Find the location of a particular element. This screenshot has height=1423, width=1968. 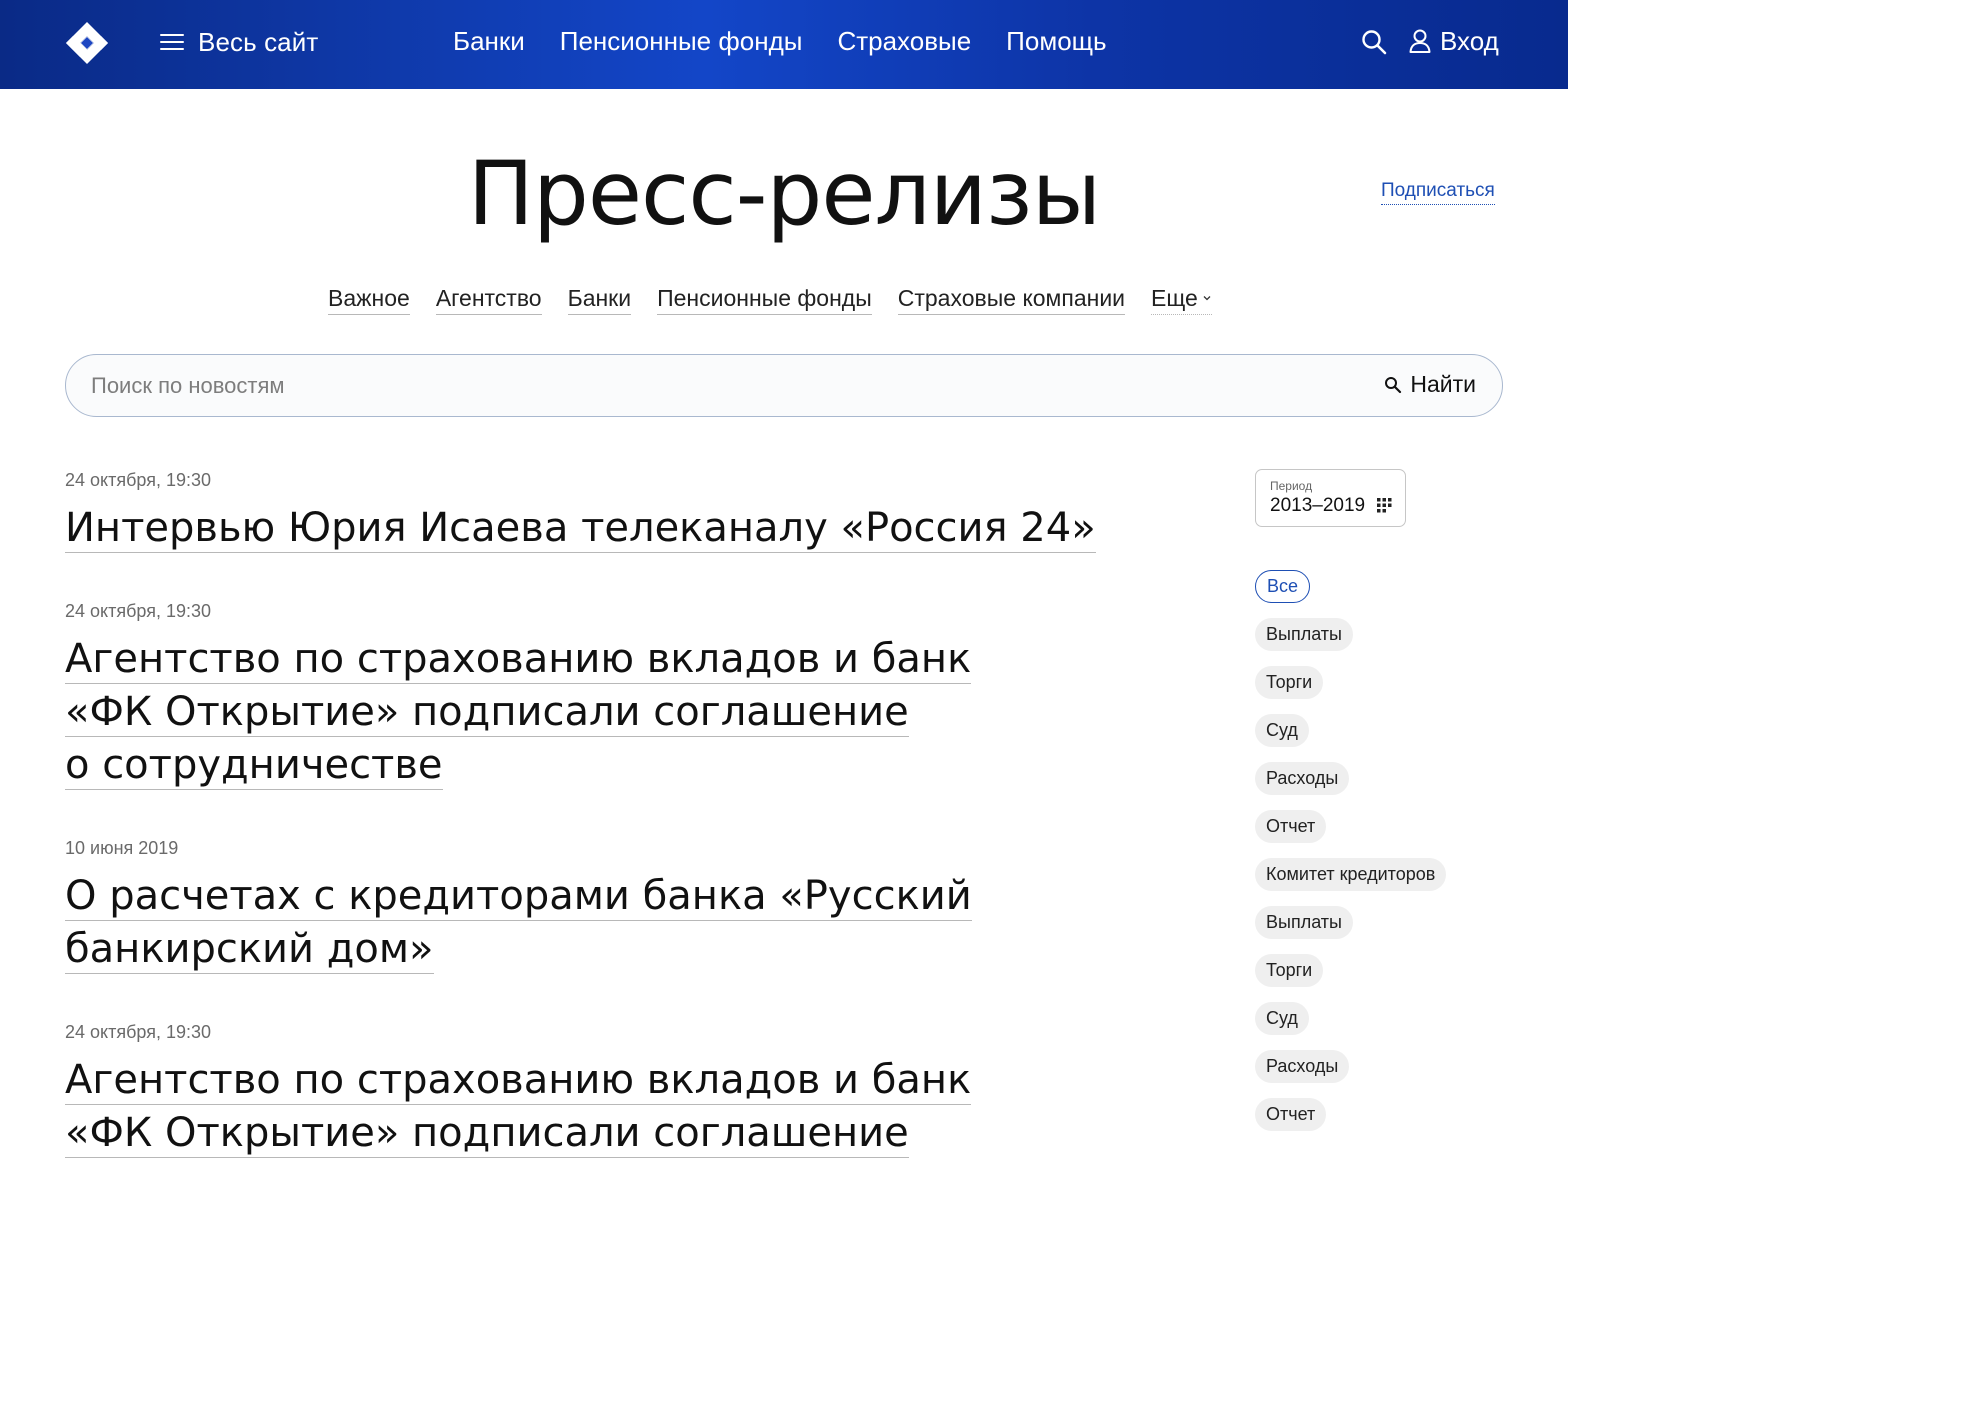

category-more-dropdown: Еще is located at coordinates (1181, 299).